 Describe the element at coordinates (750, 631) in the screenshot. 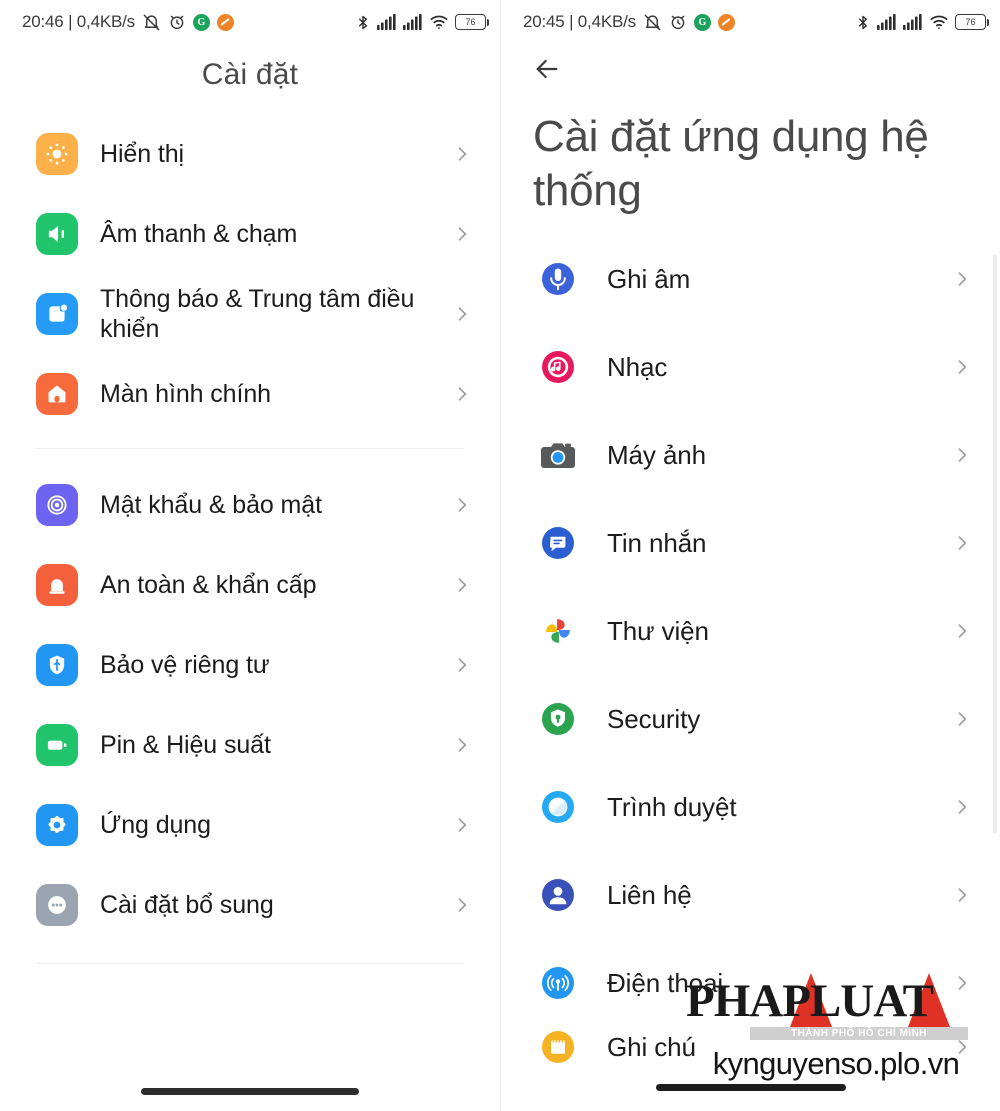

I see `list-item-gallery: Thư viện` at that location.